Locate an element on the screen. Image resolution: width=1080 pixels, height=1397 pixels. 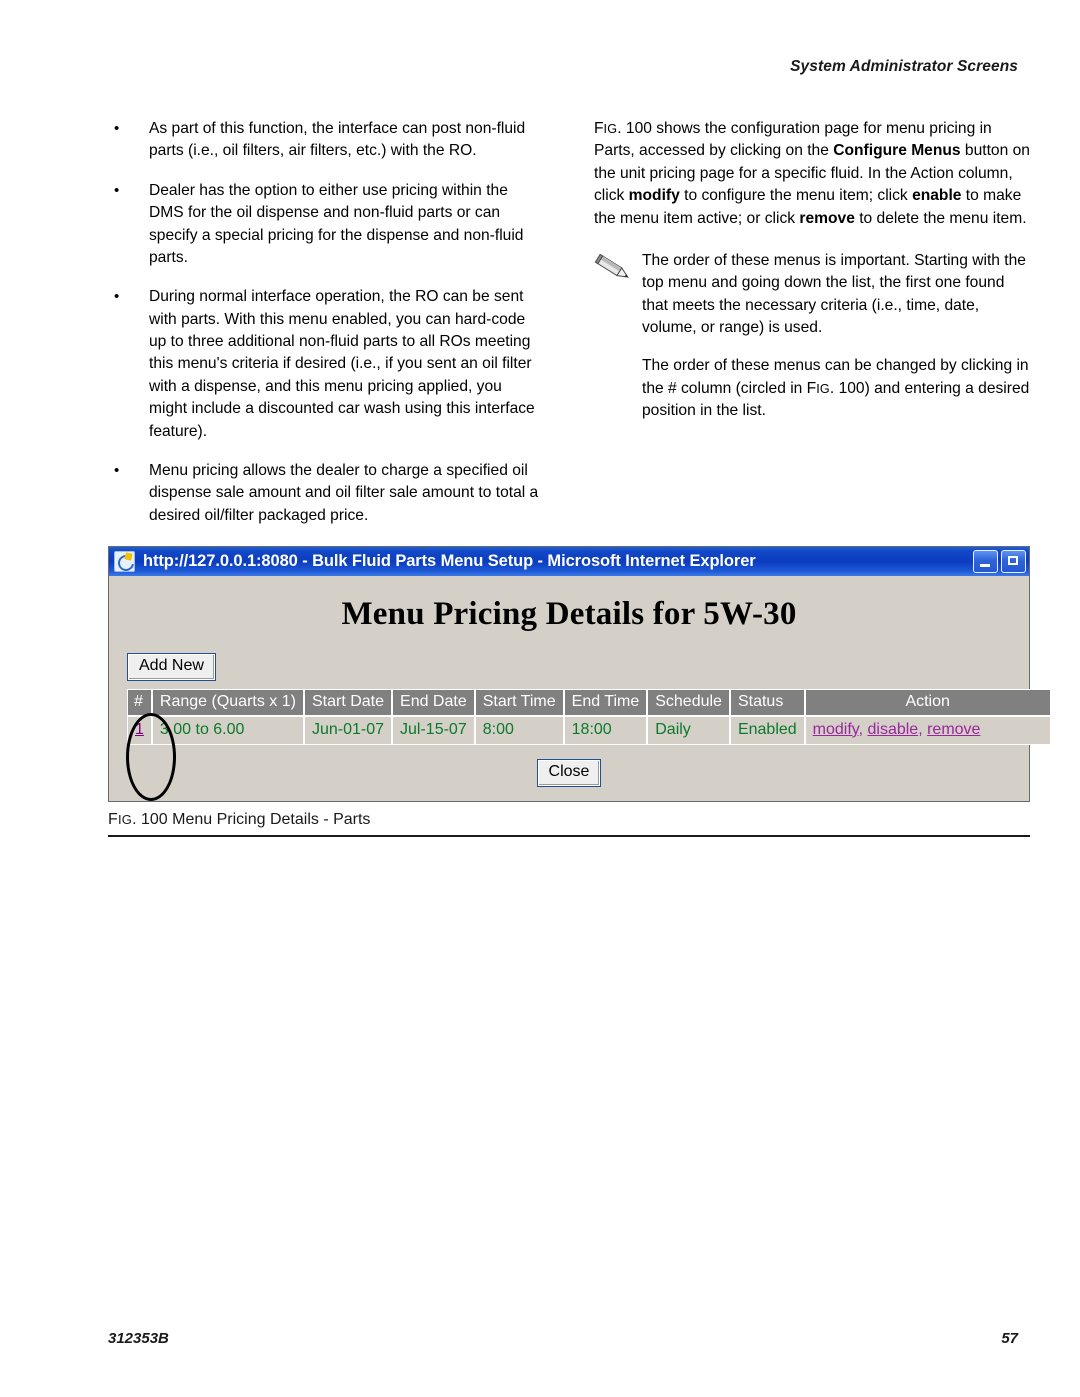
document-number: 312353B is located at coordinates (138, 1338).